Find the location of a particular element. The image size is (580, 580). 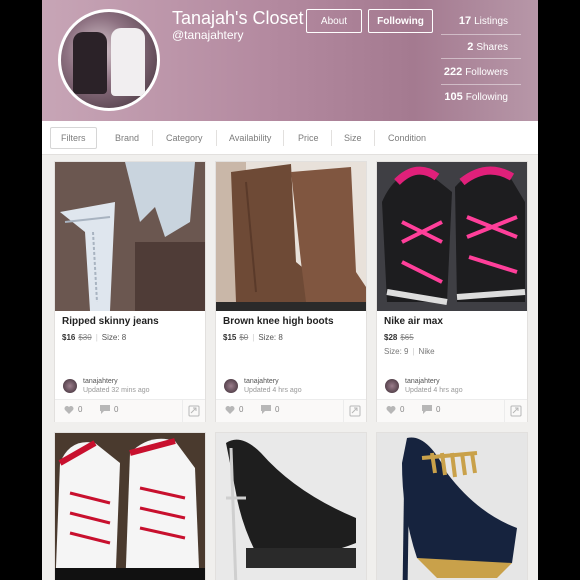

filter-availability: Availability is located at coordinates (250, 137).